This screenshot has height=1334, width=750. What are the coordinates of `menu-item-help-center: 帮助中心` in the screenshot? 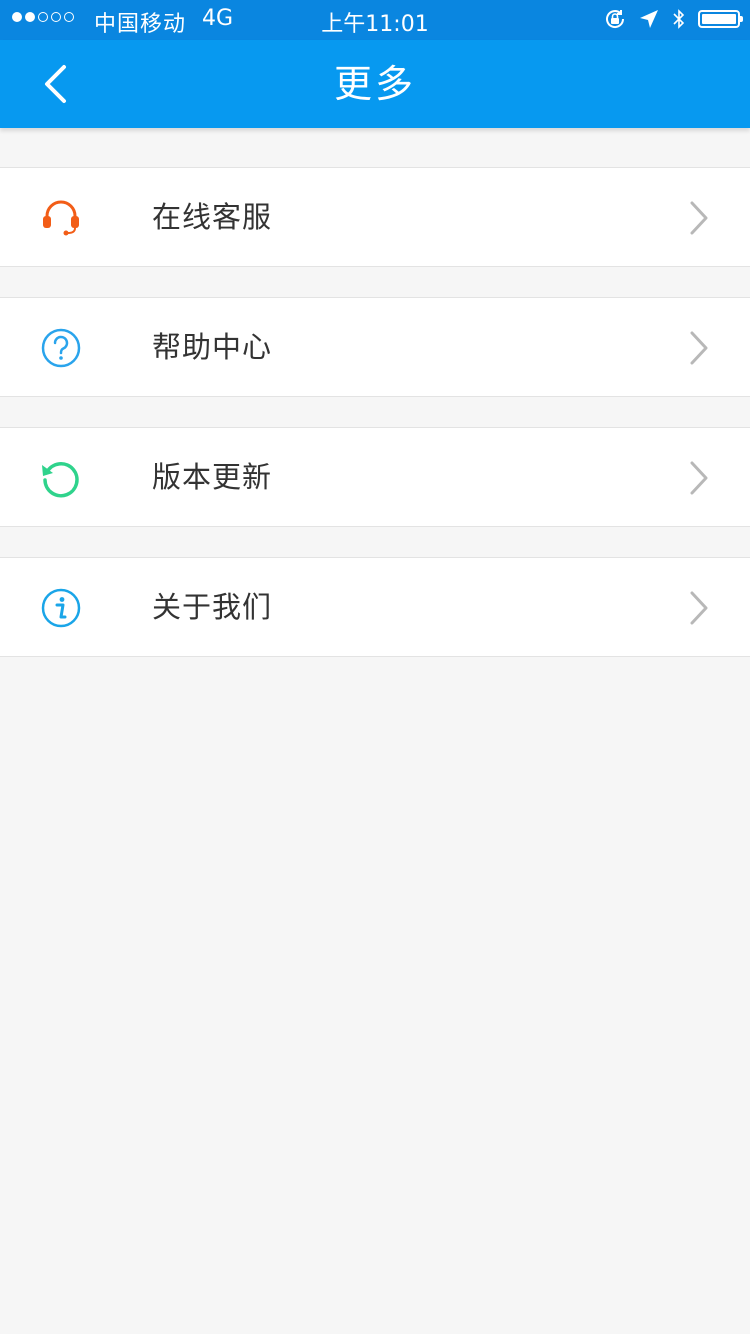 It's located at (375, 347).